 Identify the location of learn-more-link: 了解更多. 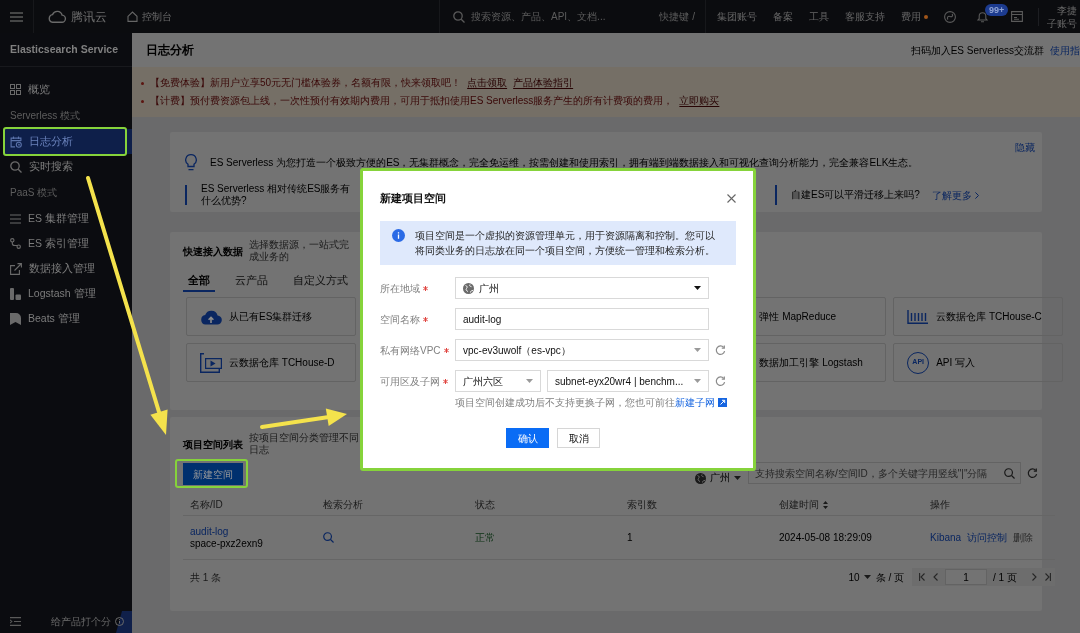
(955, 195).